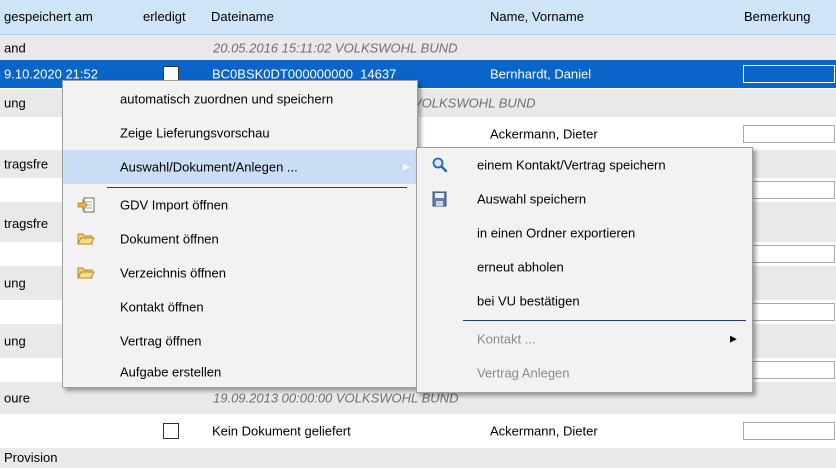  I want to click on import-icon, so click(86, 205).